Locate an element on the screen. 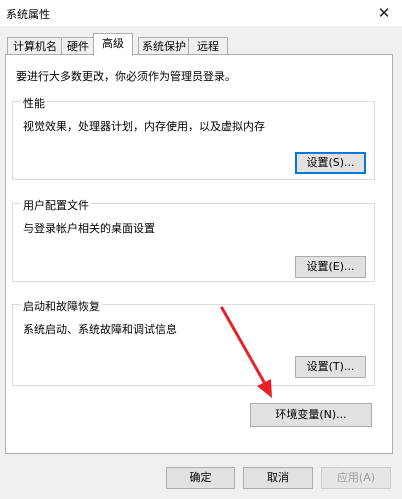 The image size is (402, 499). annotation-arrow is located at coordinates (246, 352).